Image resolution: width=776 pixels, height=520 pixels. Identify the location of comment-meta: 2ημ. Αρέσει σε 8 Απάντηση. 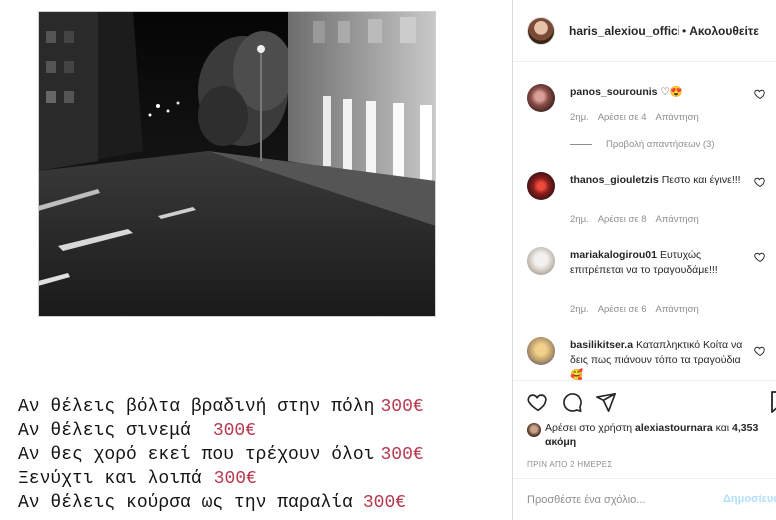
(639, 219).